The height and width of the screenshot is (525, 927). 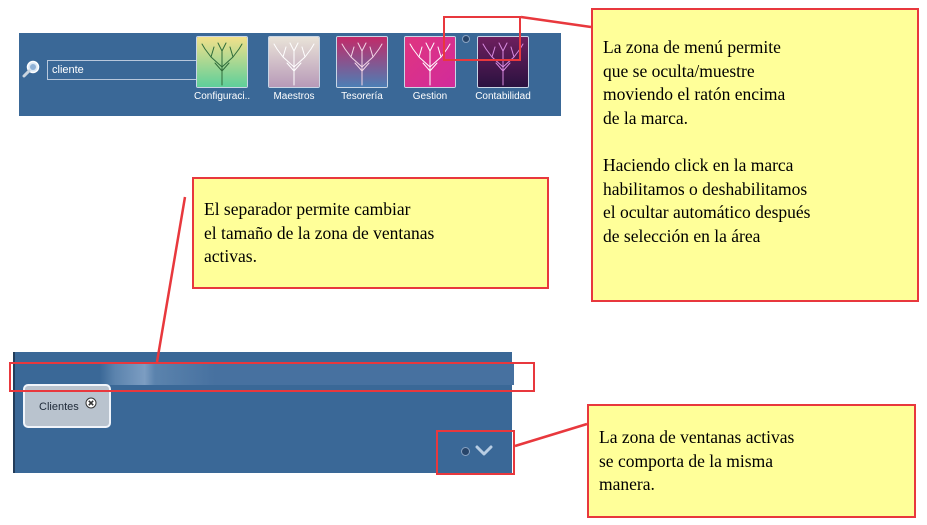 I want to click on callout-line: de selección en la área, so click(x=682, y=235).